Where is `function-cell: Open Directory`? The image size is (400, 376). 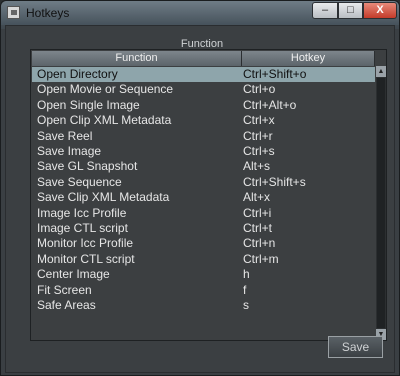
function-cell: Open Directory is located at coordinates (77, 74).